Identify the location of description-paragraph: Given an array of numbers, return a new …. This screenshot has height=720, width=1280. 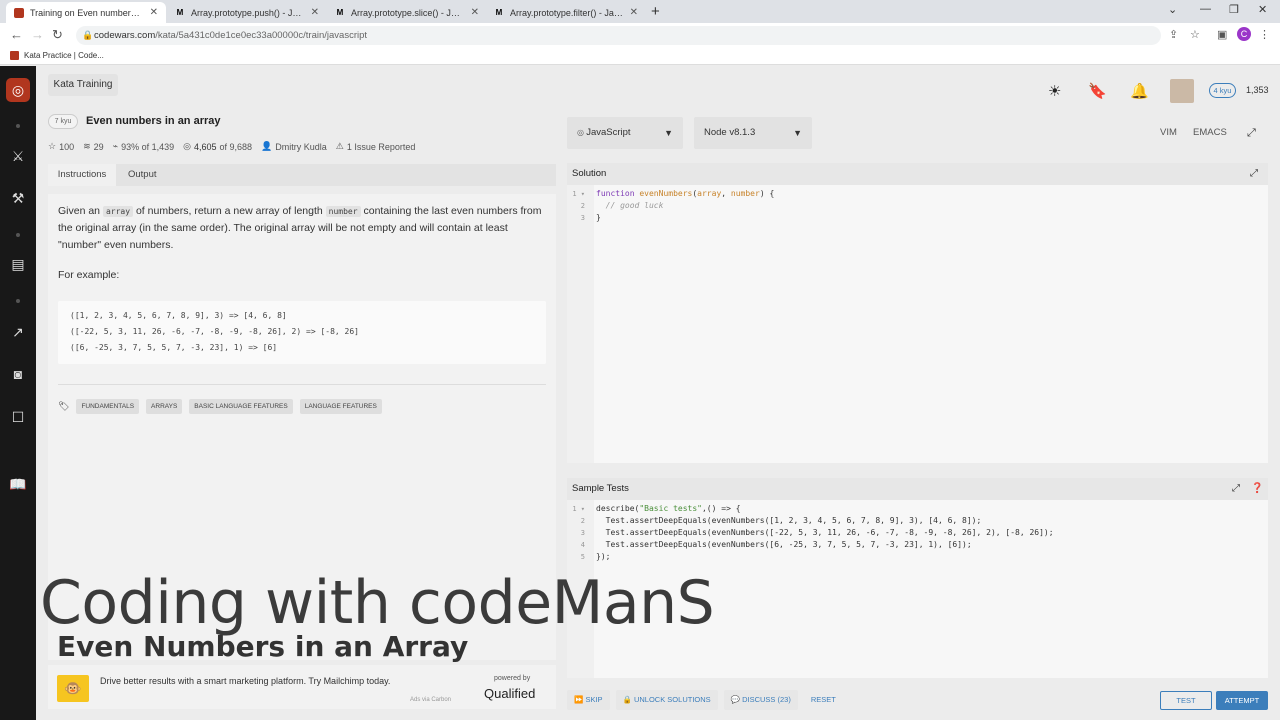
(300, 228).